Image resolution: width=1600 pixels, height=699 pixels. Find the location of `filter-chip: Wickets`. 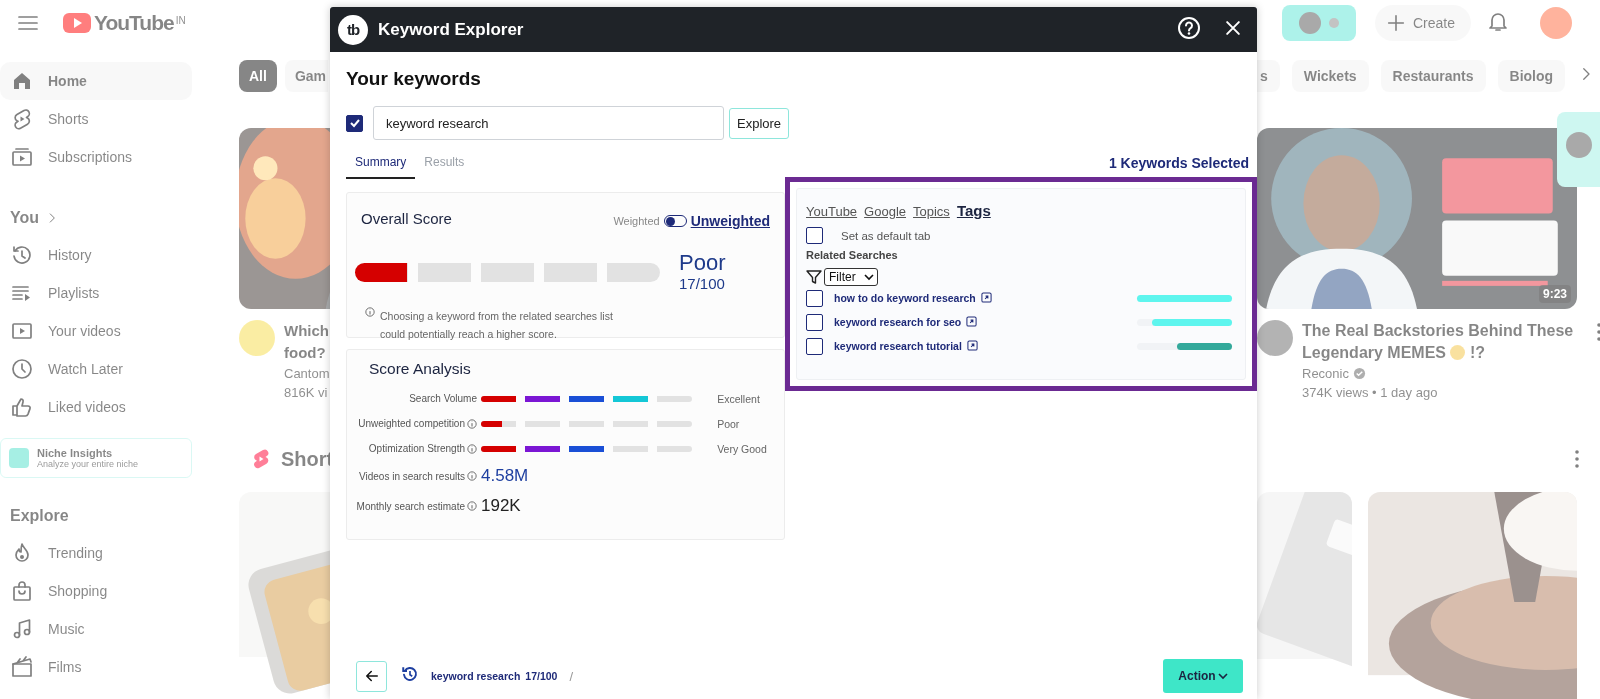

filter-chip: Wickets is located at coordinates (1330, 76).